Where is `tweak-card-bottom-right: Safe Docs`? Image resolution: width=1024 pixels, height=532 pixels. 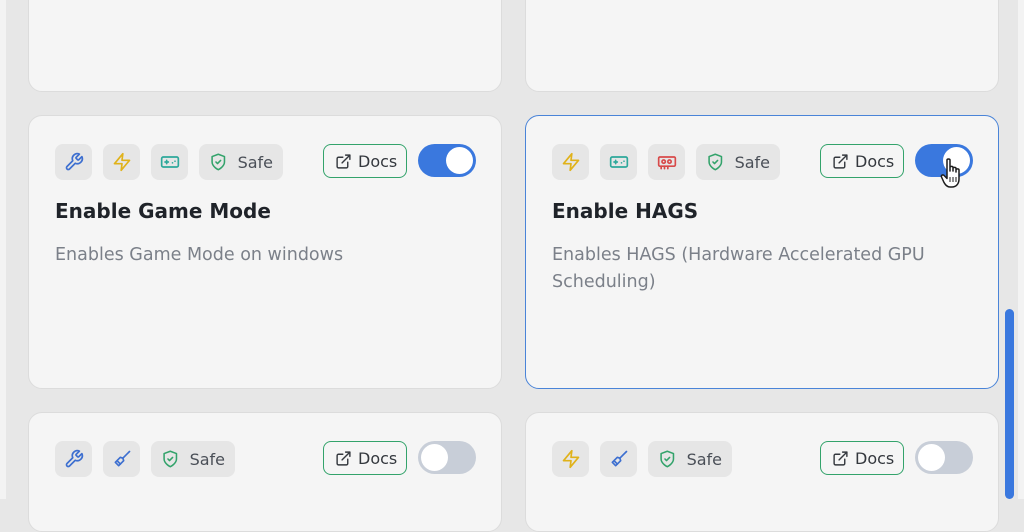
tweak-card-bottom-right: Safe Docs is located at coordinates (762, 472).